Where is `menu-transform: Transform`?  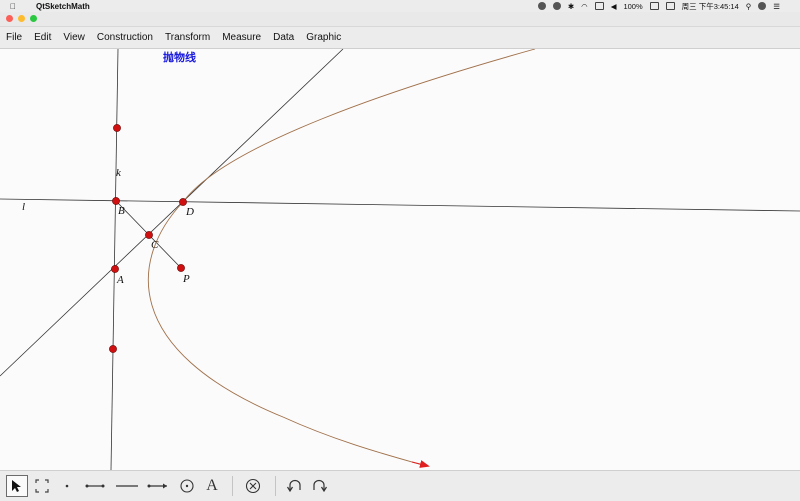
menu-transform: Transform is located at coordinates (187, 37).